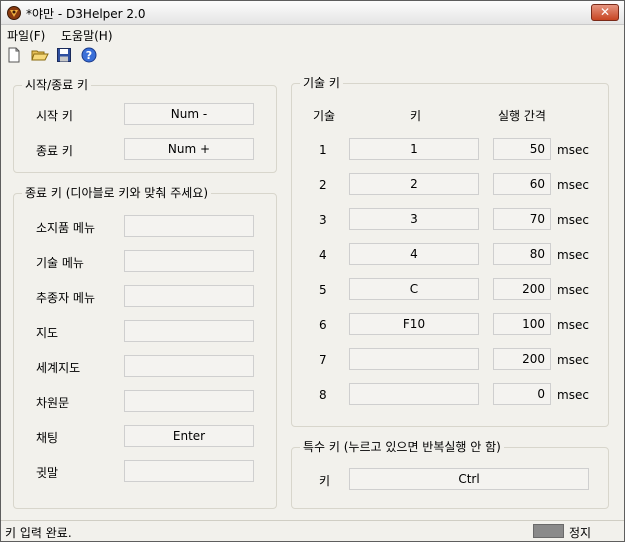  Describe the element at coordinates (189, 149) in the screenshot. I see `stop-key-field: Num +` at that location.